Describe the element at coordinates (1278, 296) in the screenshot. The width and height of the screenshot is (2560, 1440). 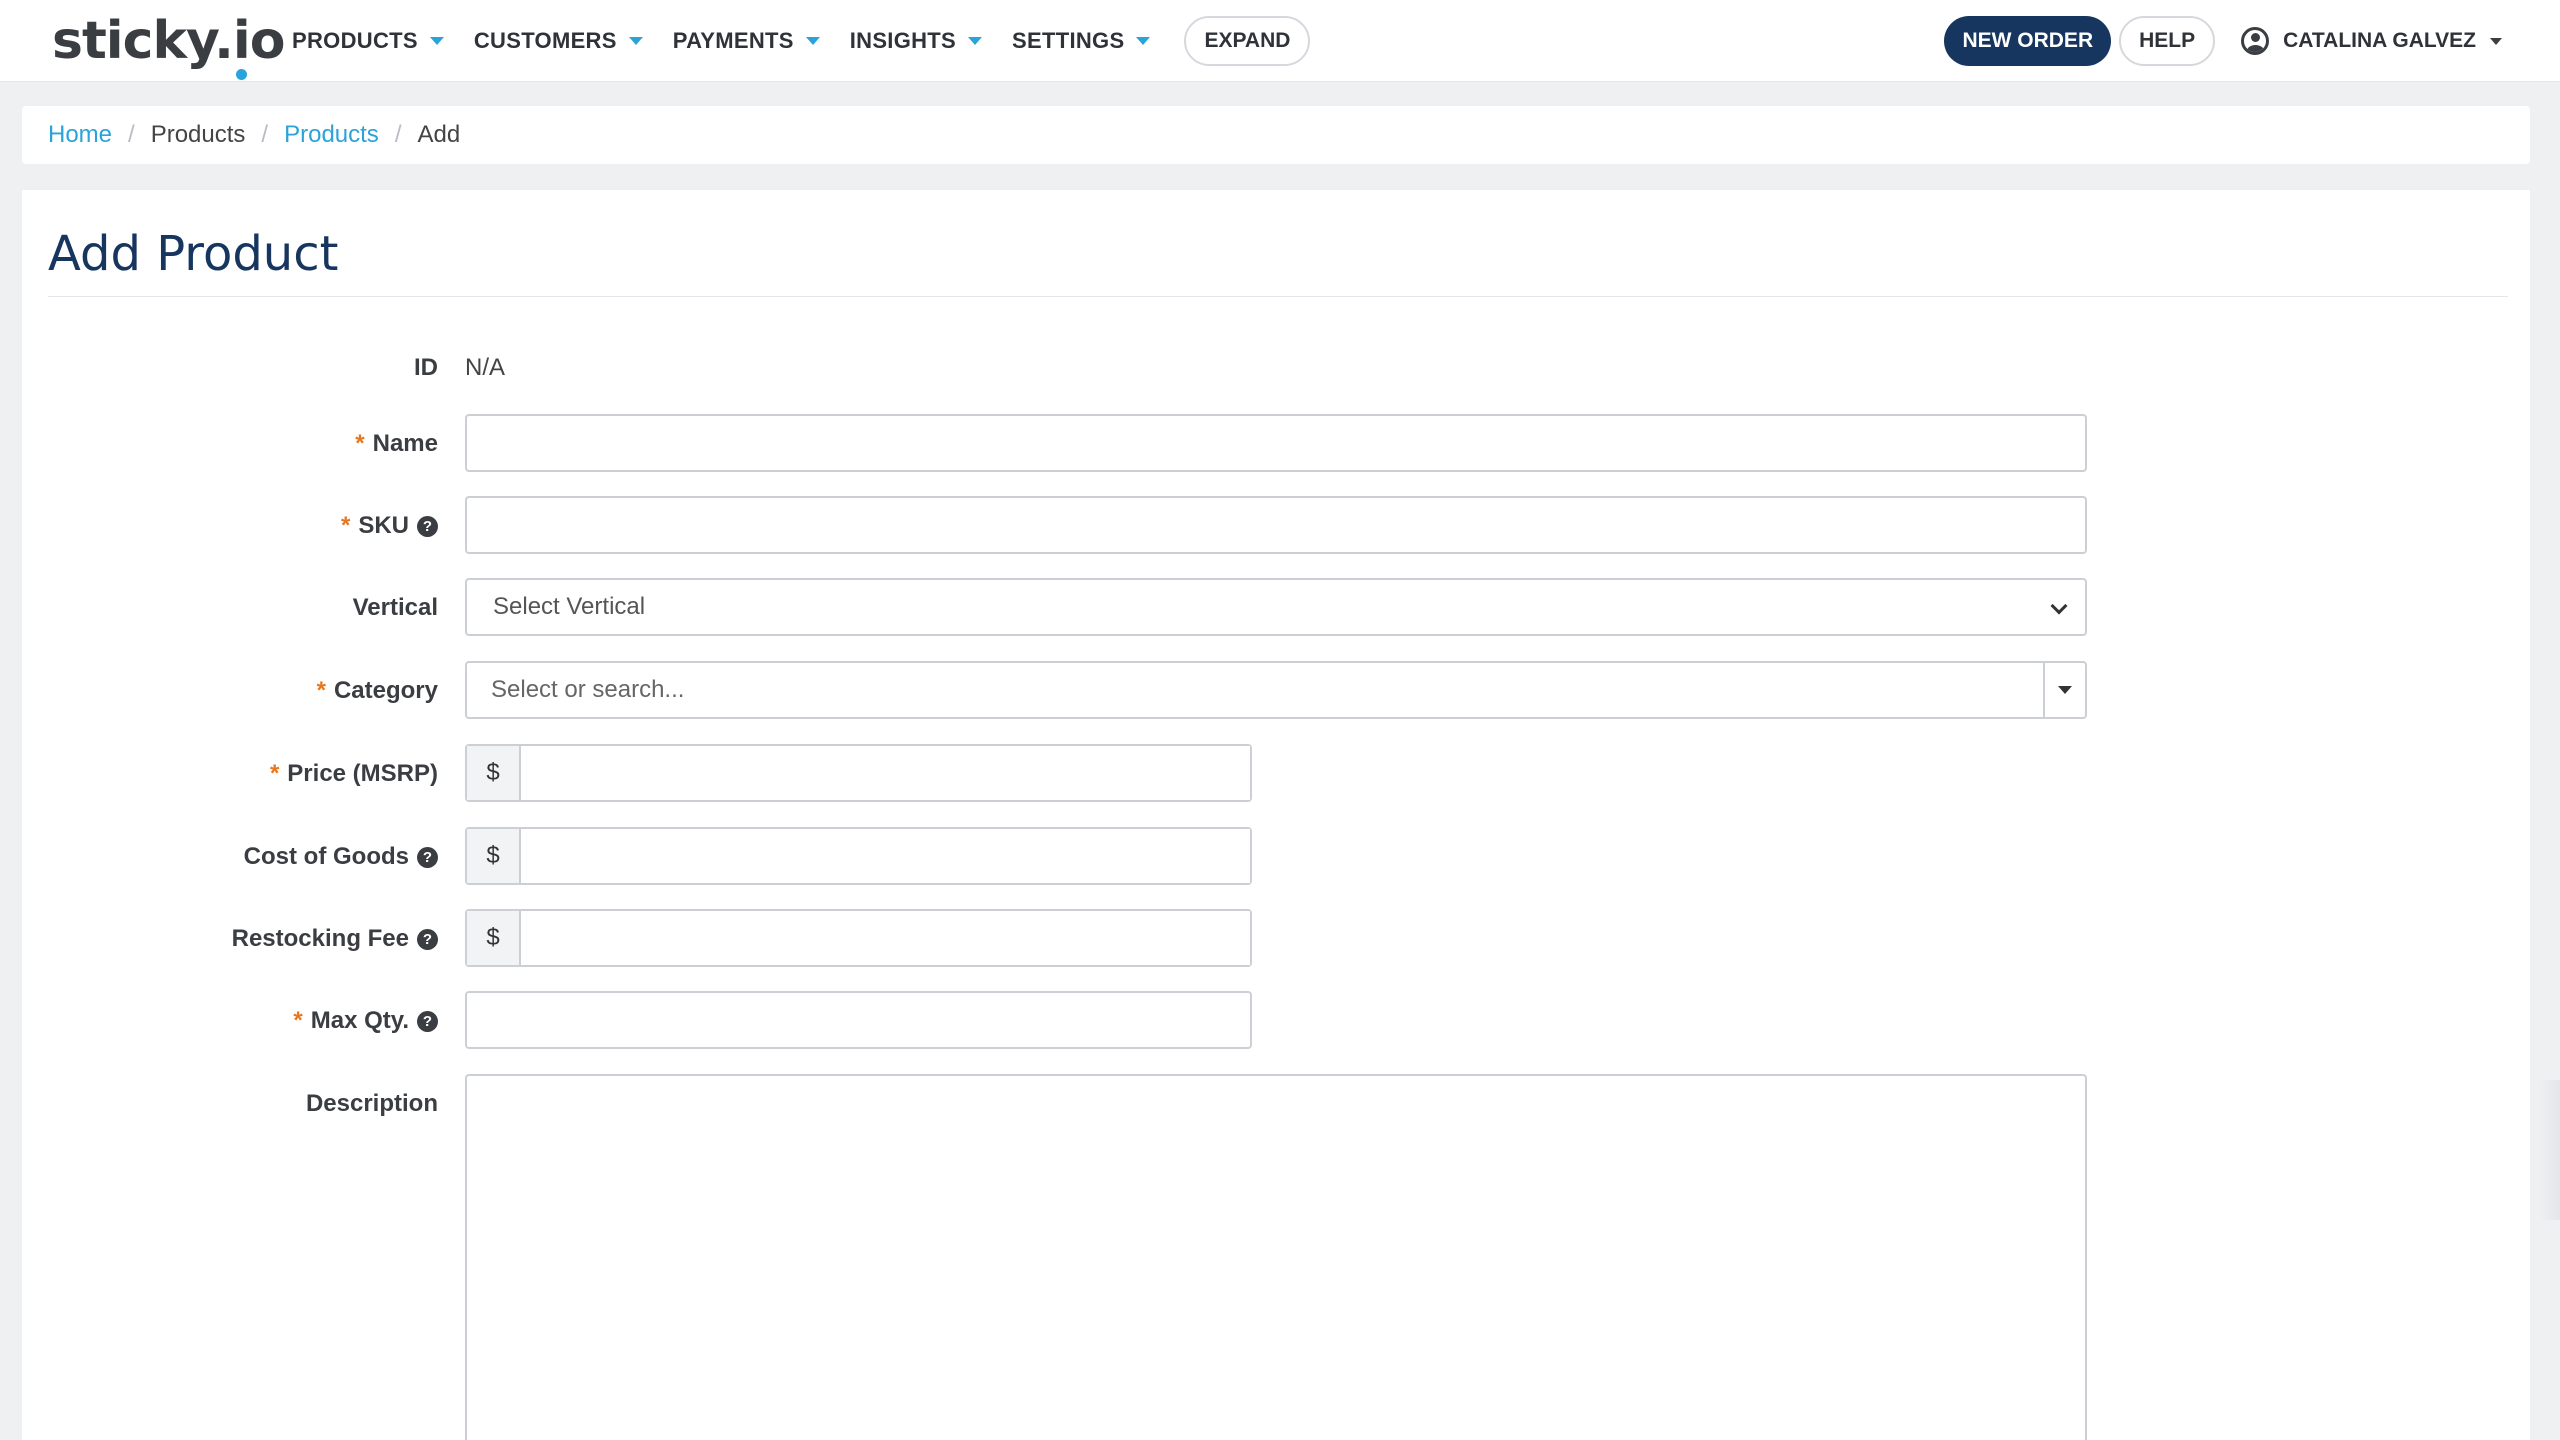
I see `title-divider` at that location.